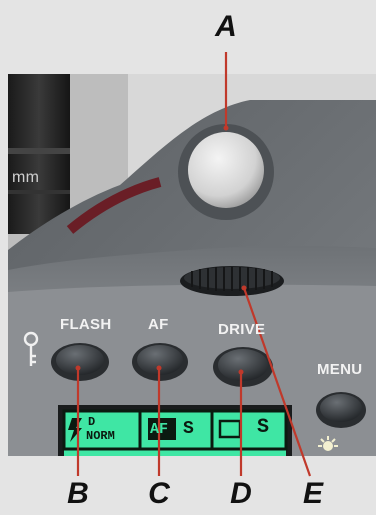  Describe the element at coordinates (78, 493) in the screenshot. I see `callout-b: B` at that location.